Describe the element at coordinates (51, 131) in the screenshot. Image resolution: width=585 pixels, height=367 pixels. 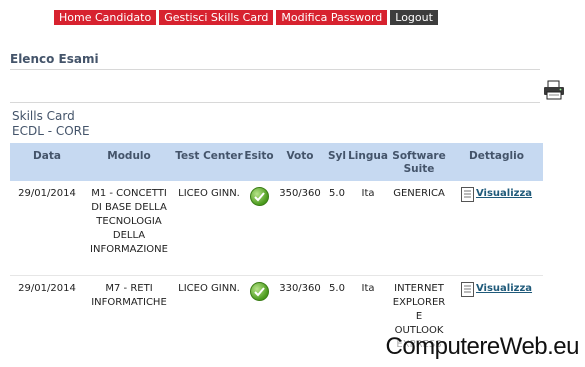
I see `skills-card-type: ECDL - CORE` at that location.